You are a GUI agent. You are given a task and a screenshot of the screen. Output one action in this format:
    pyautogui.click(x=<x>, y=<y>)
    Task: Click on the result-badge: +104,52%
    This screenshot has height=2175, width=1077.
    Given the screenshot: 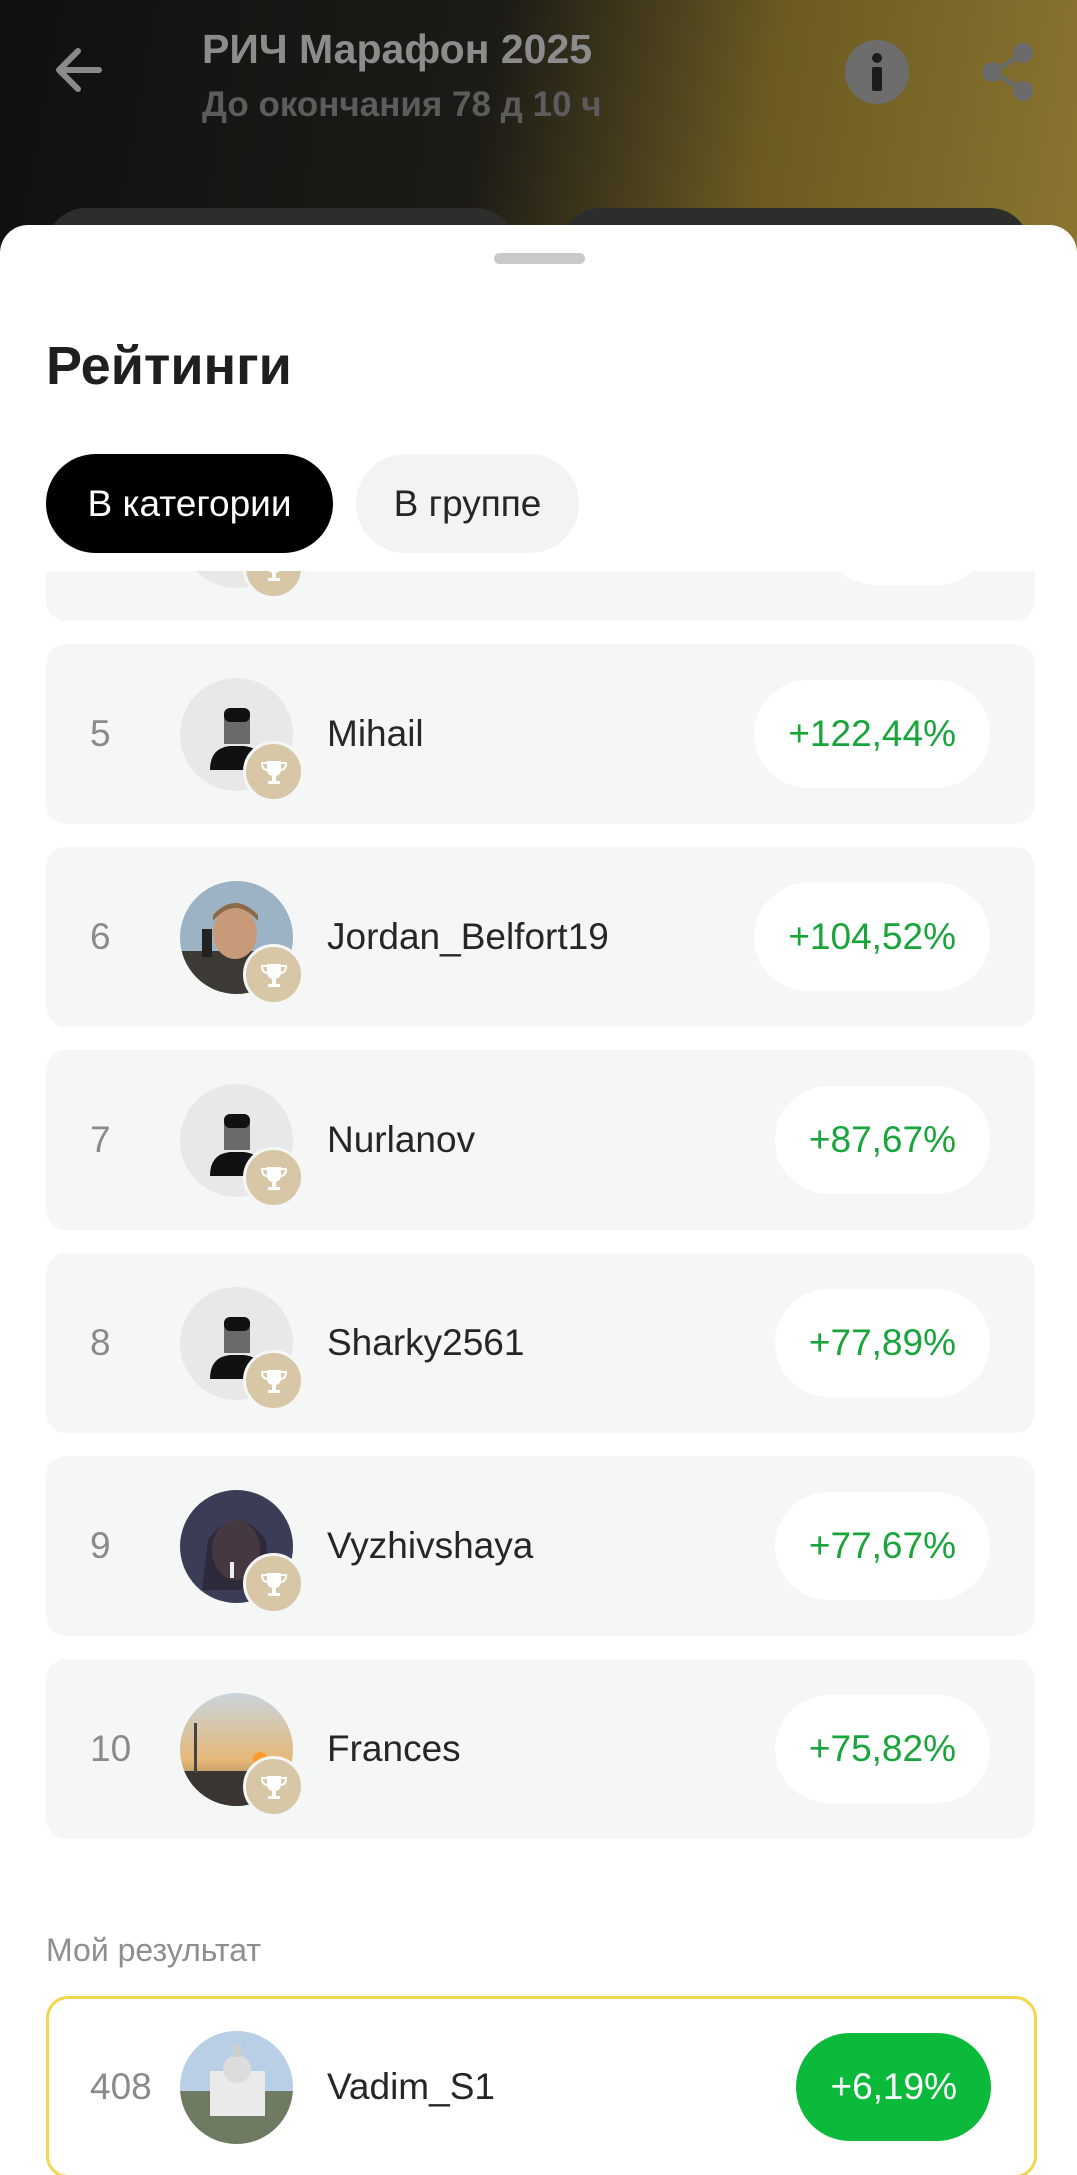 What is the action you would take?
    pyautogui.click(x=872, y=937)
    